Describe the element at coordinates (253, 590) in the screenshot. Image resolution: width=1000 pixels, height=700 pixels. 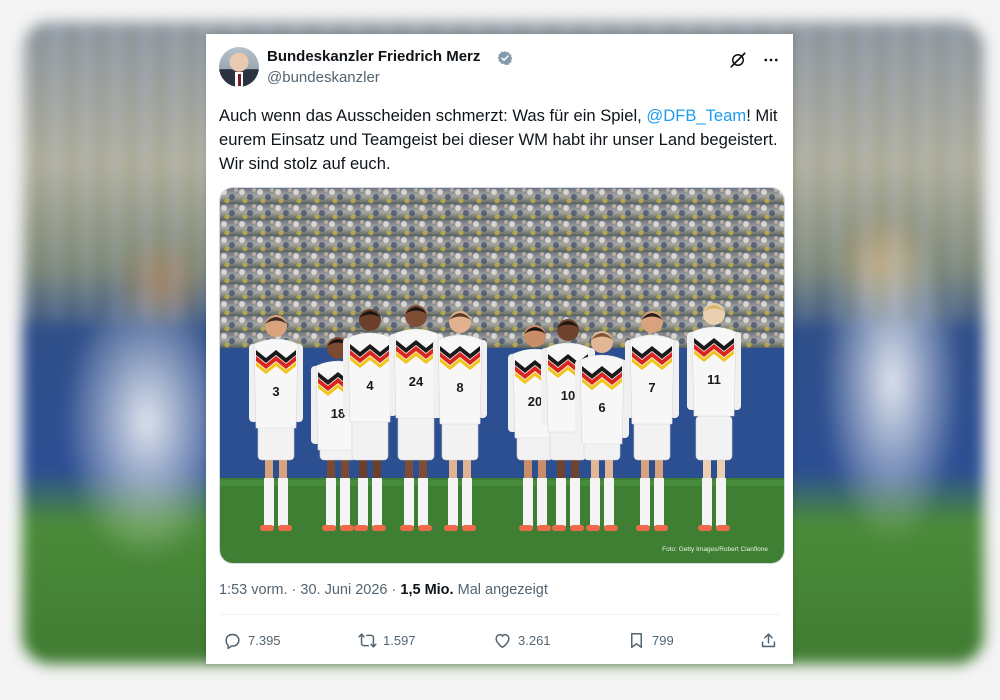
I see `post-time: 1:53 vorm.` at that location.